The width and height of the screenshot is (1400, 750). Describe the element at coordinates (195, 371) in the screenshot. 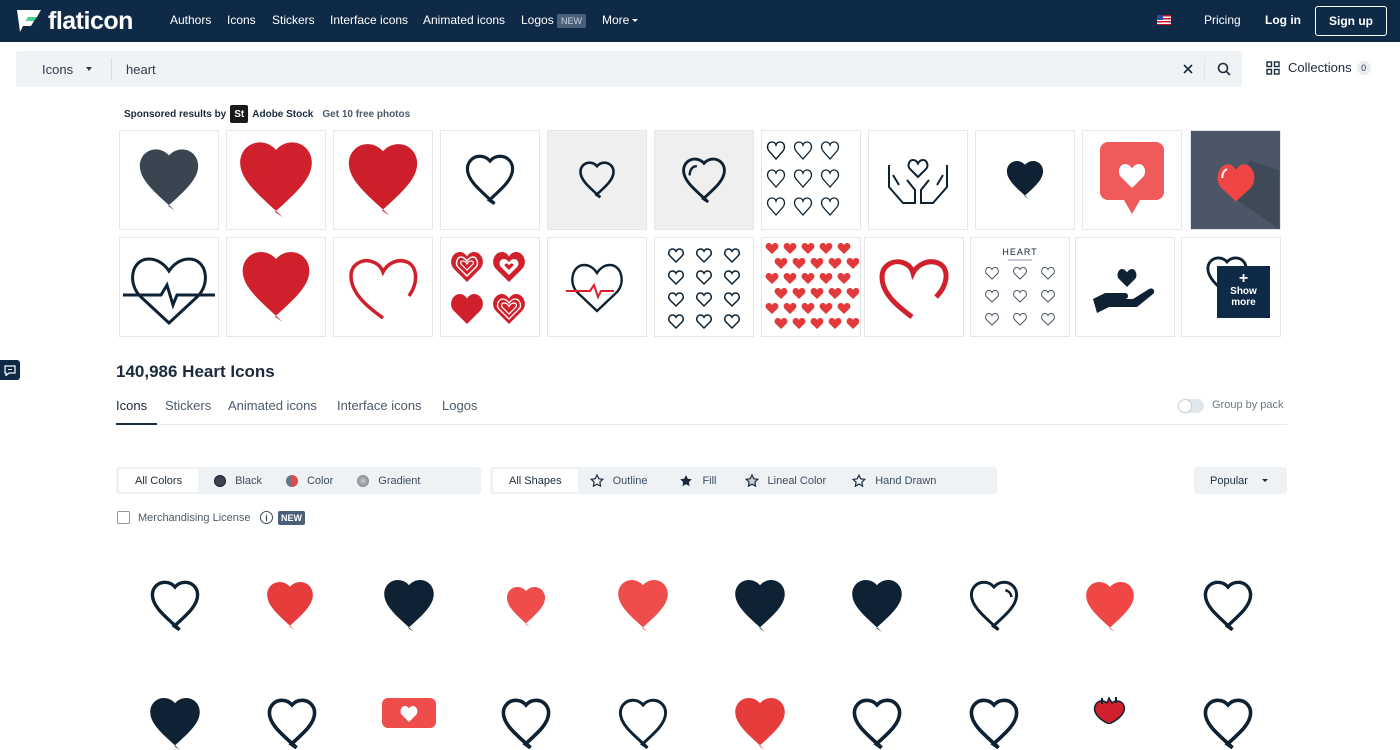

I see `results-title: 140,986 Heart Icons` at that location.